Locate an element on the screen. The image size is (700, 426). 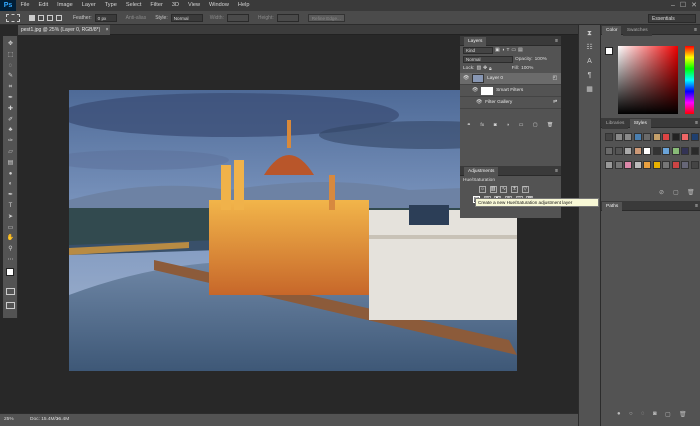
foreground-color-swatch is located at coordinates (10, 272).